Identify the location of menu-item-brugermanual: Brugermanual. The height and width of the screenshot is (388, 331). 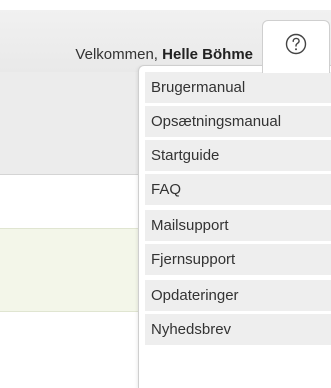
(238, 87).